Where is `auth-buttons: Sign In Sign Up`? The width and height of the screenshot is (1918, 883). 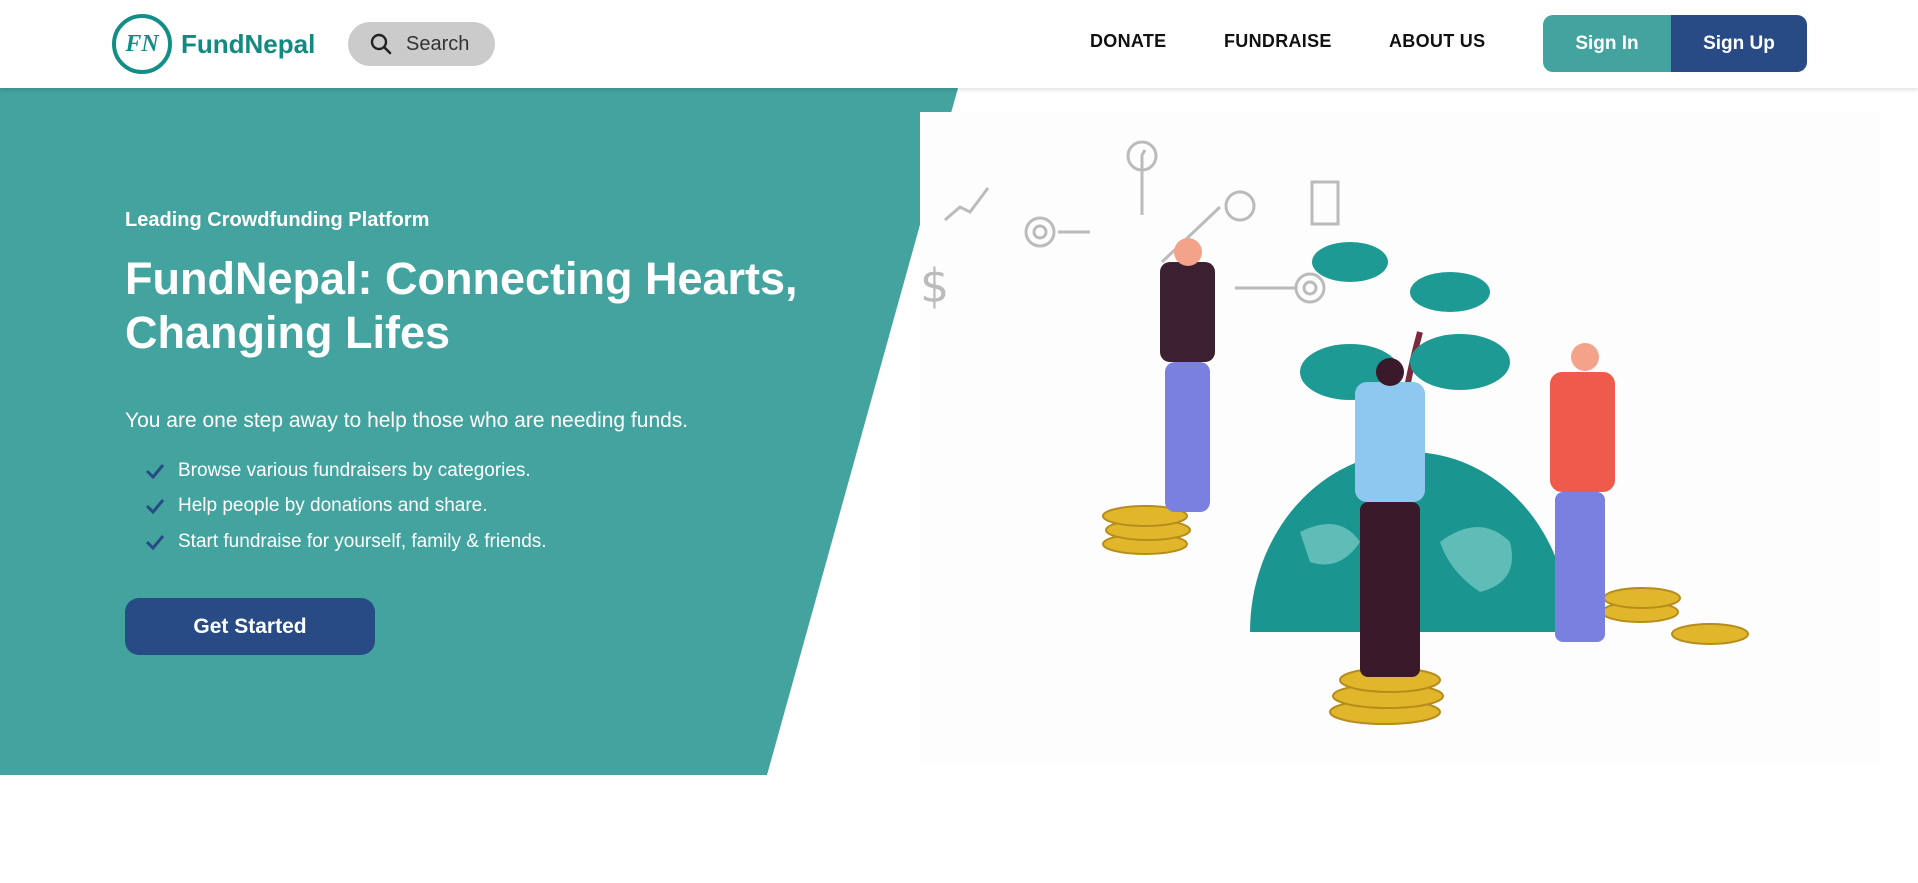 auth-buttons: Sign In Sign Up is located at coordinates (1675, 43).